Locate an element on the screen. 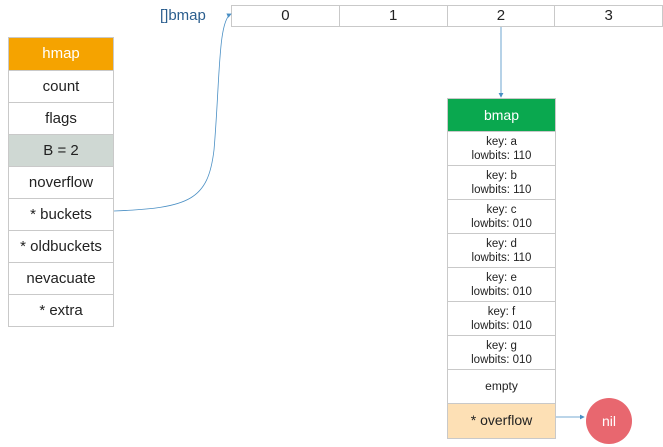  bmap-entry: key: e lowbits: 010 is located at coordinates (501, 284).